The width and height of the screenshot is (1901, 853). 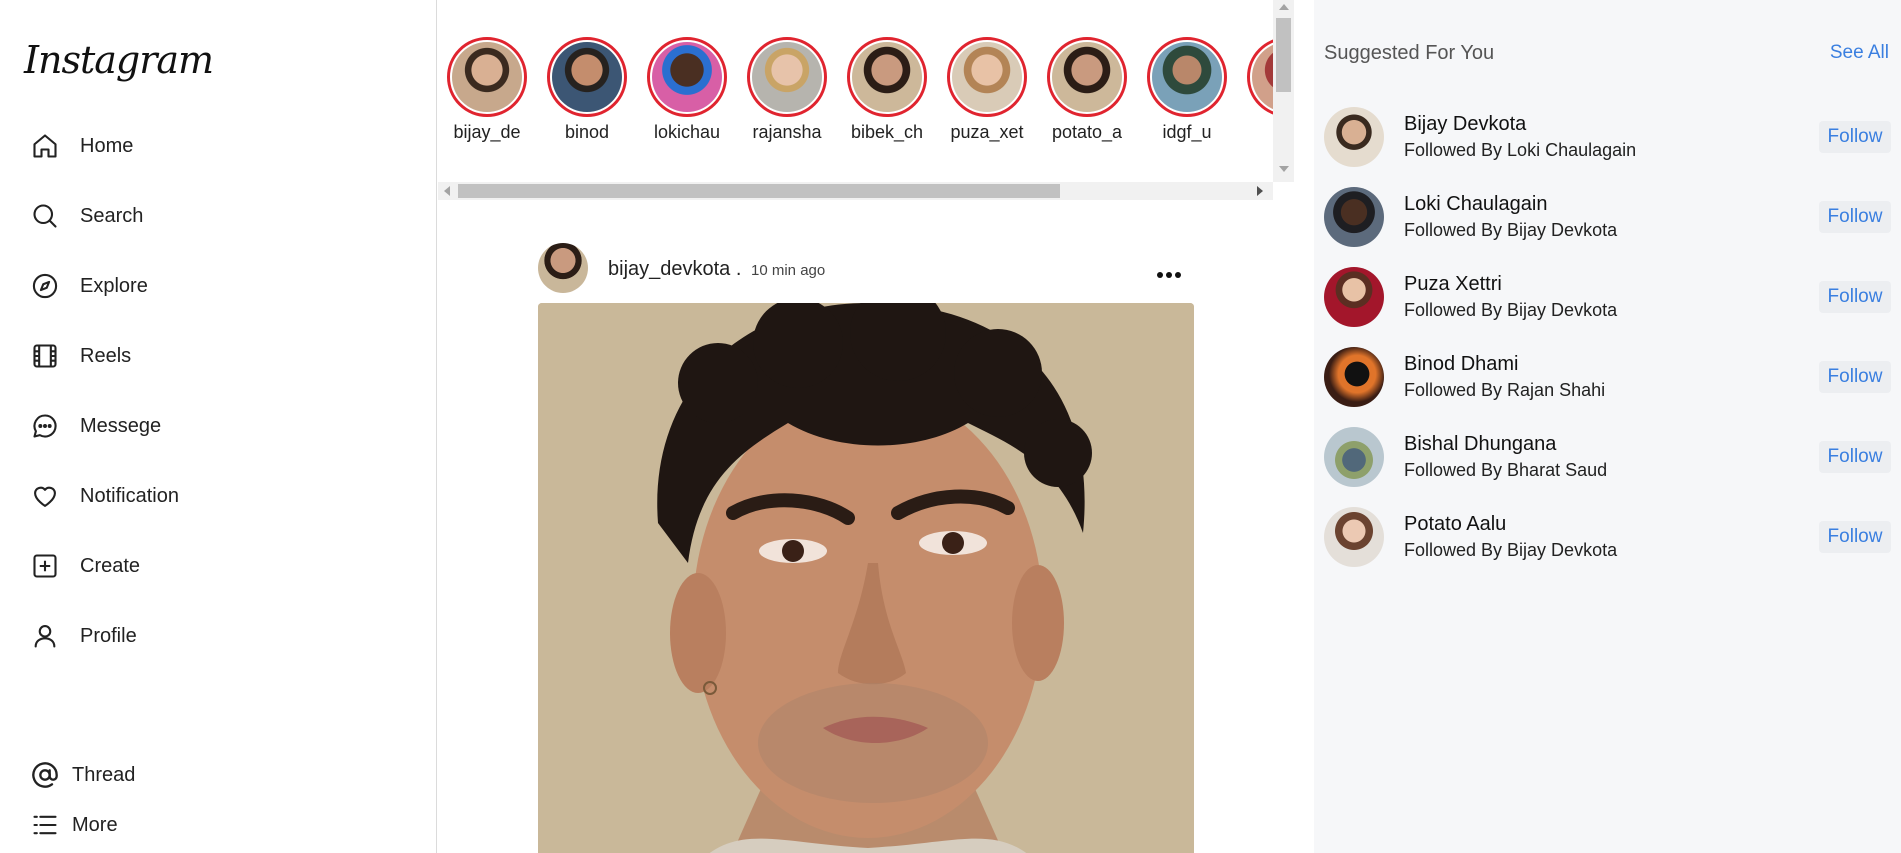 I want to click on suggestion-name: Binod Dhami, so click(x=1461, y=364).